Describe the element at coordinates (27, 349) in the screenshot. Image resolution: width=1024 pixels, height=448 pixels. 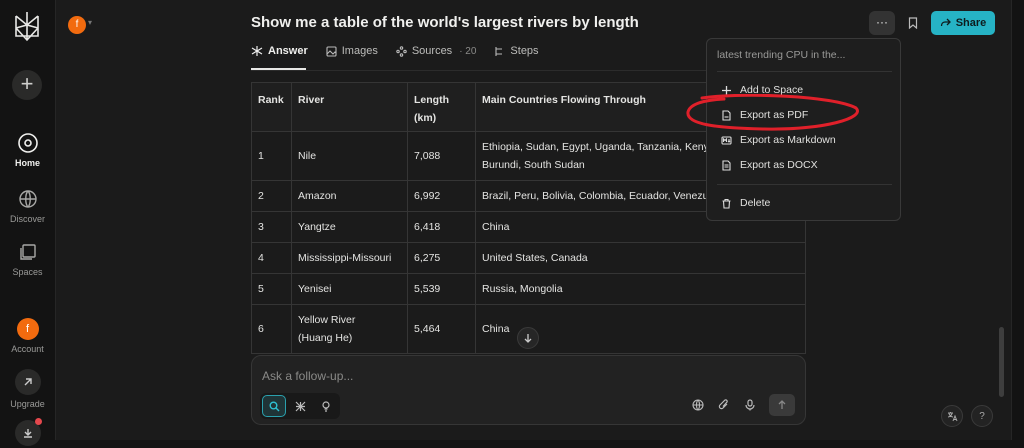
I see `sidebar-item-label: Account` at that location.